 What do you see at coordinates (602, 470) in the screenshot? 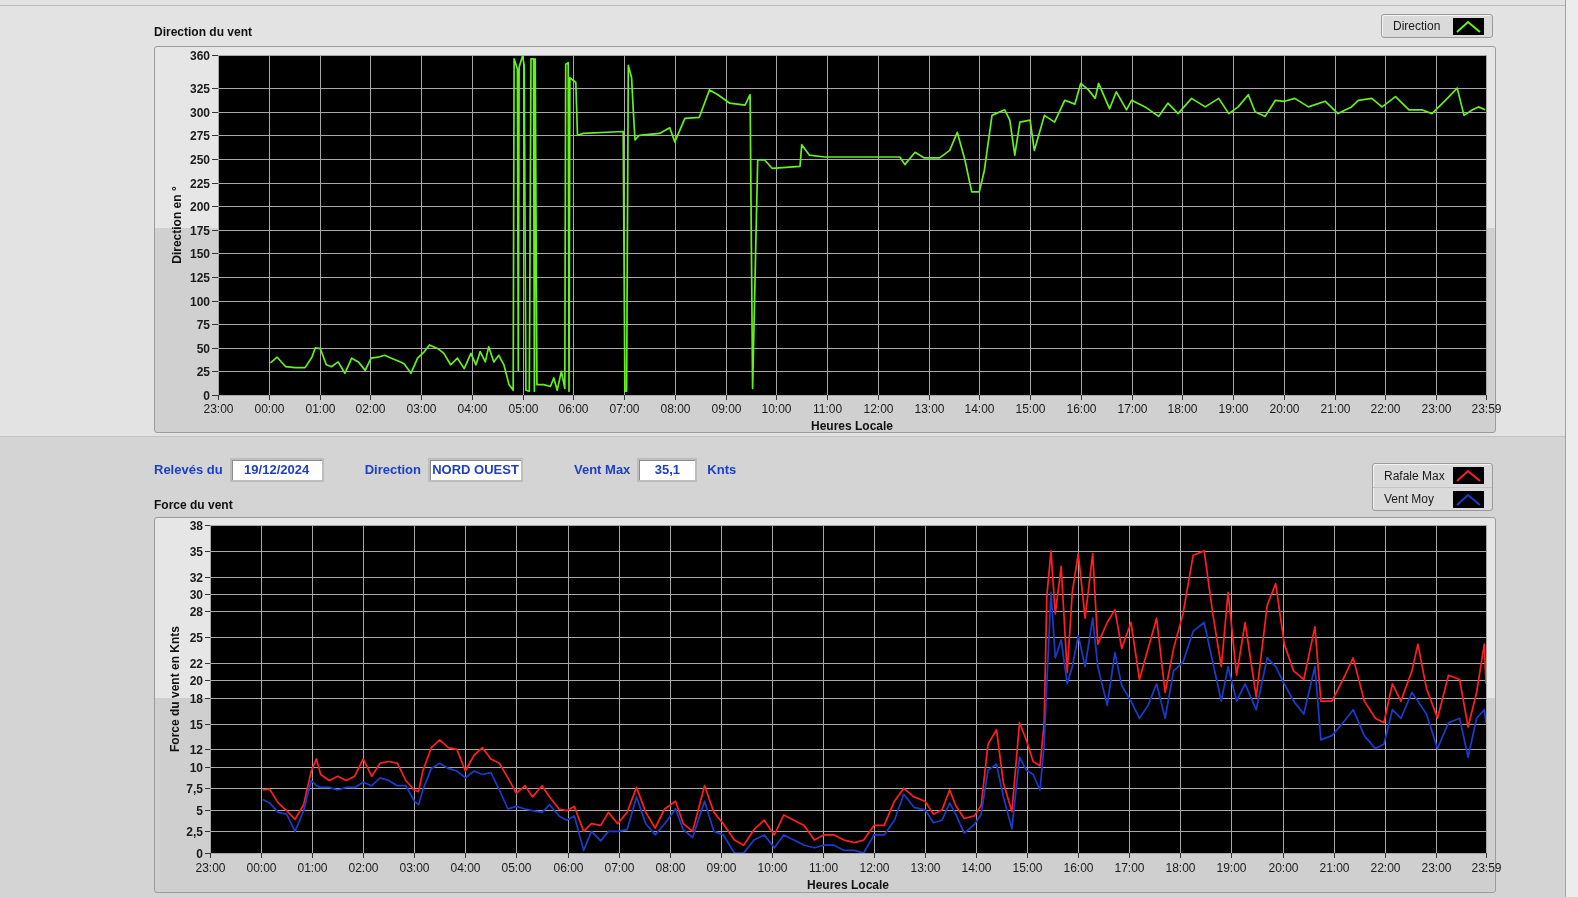
I see `field-label: Vent Max` at bounding box center [602, 470].